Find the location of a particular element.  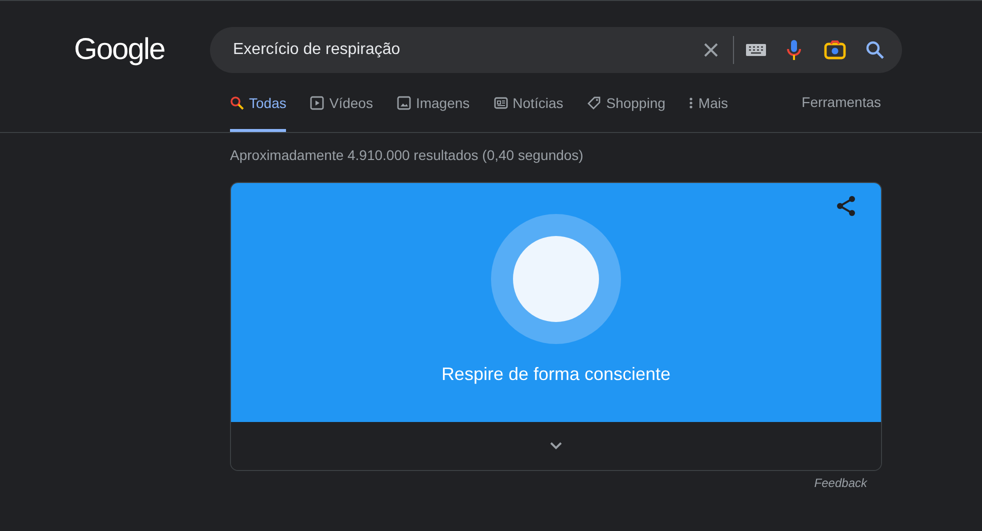

microphone-icon is located at coordinates (794, 50).